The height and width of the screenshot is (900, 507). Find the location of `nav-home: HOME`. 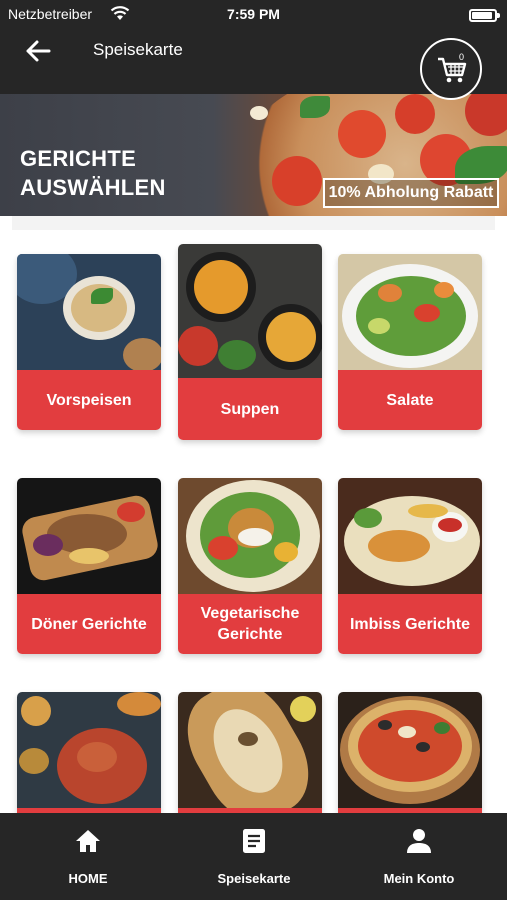

nav-home: HOME is located at coordinates (88, 856).